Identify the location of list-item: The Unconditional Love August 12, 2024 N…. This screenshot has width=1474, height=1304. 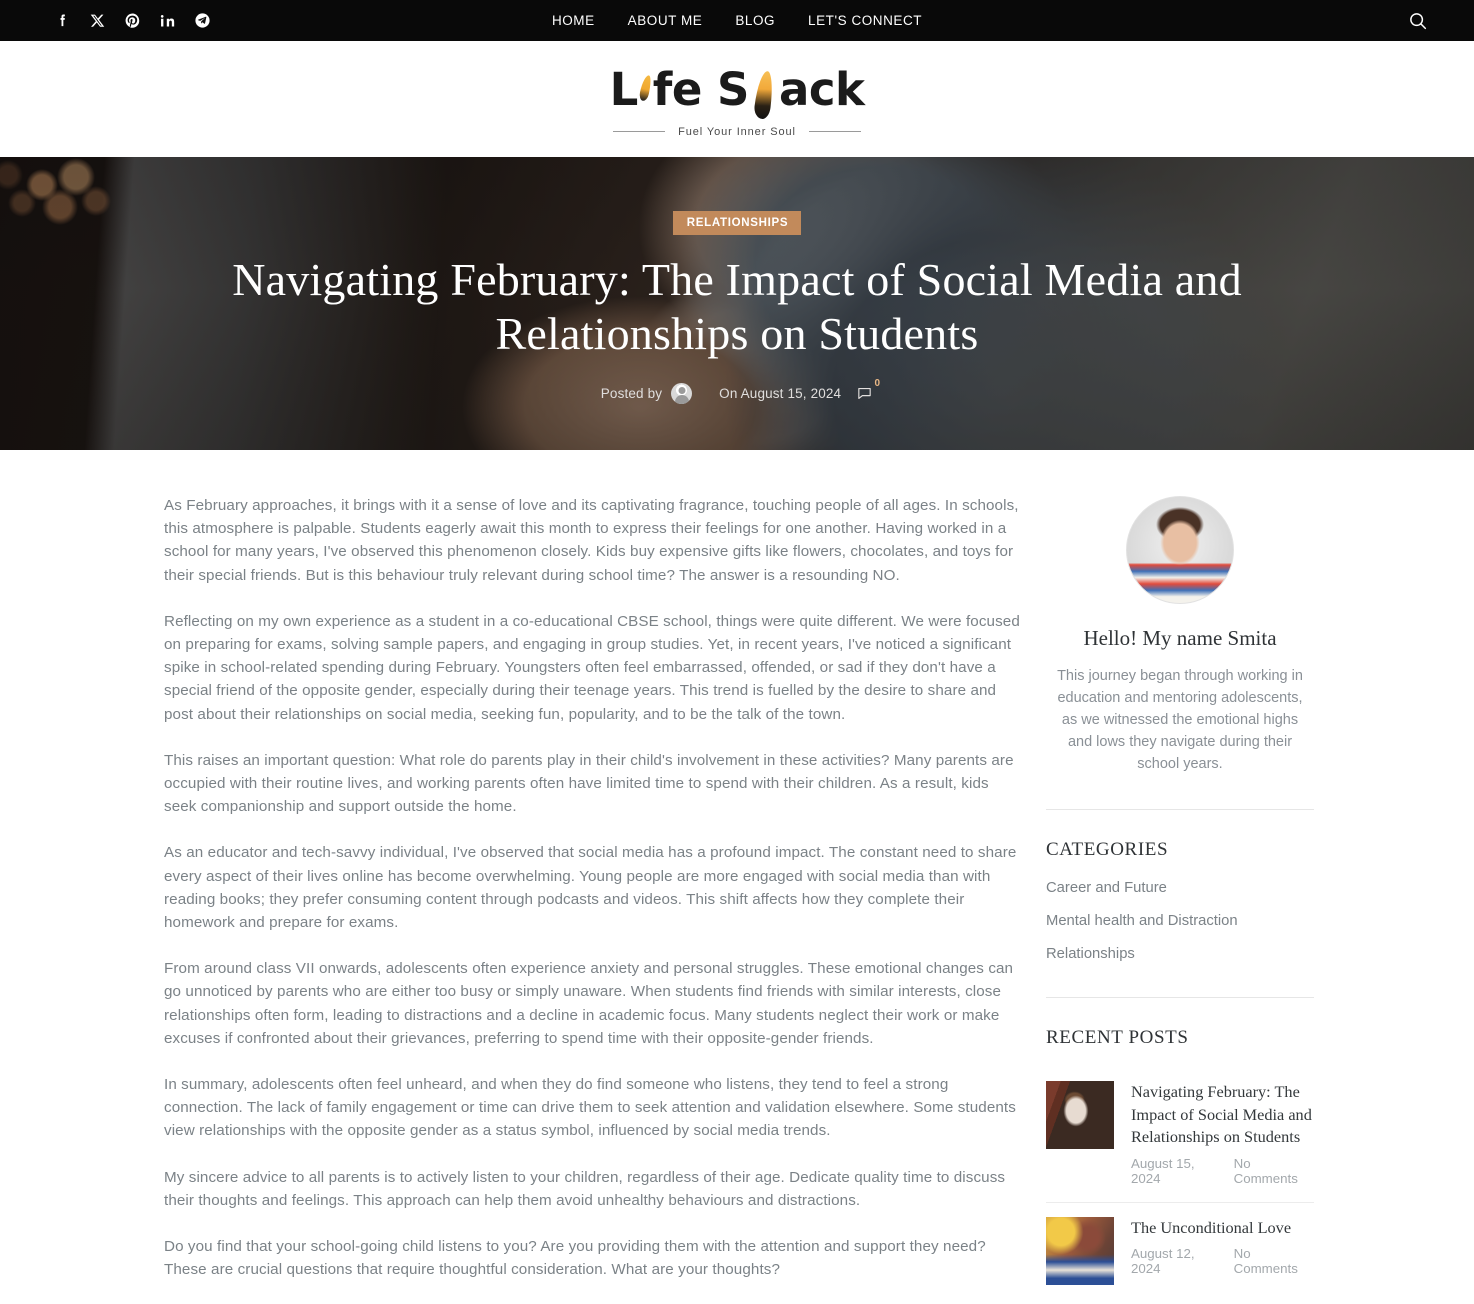
(1180, 1252).